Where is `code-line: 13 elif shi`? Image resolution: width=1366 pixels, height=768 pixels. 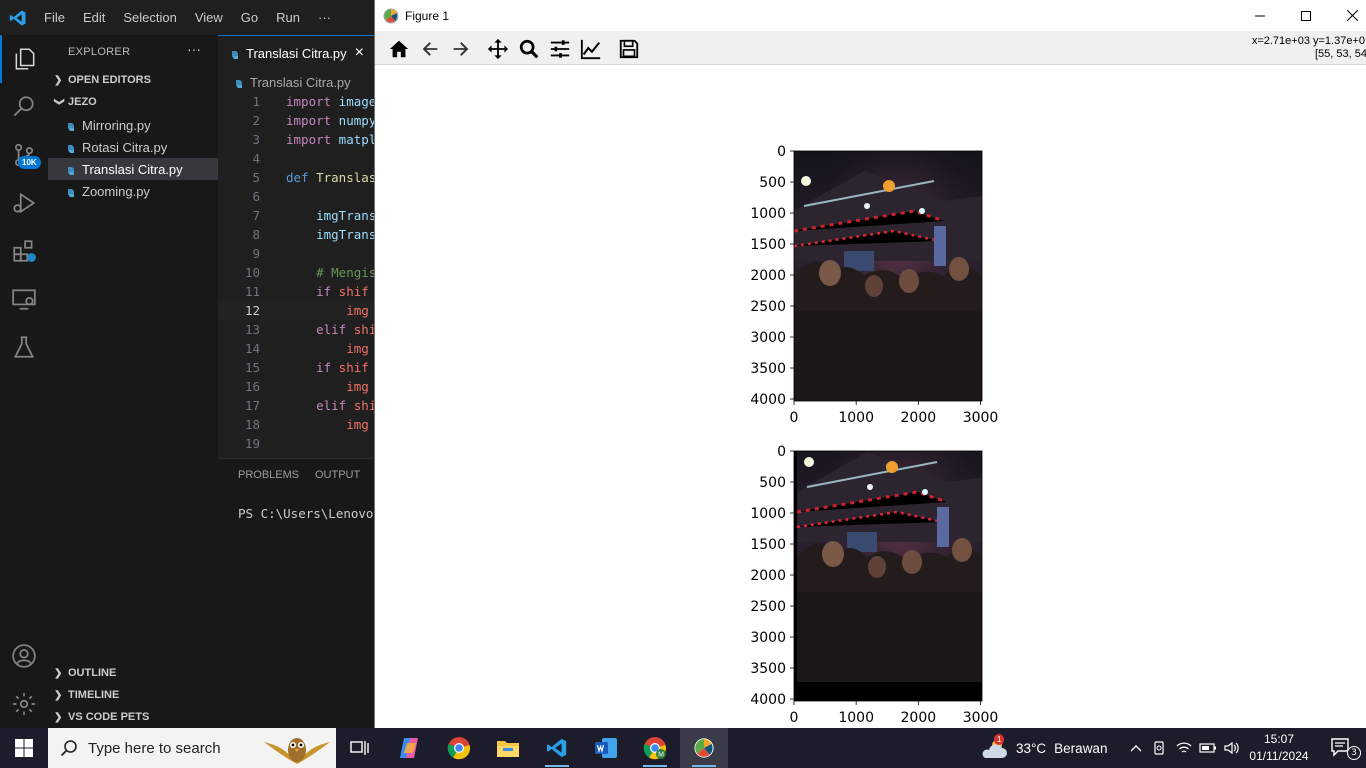 code-line: 13 elif shi is located at coordinates (298, 329).